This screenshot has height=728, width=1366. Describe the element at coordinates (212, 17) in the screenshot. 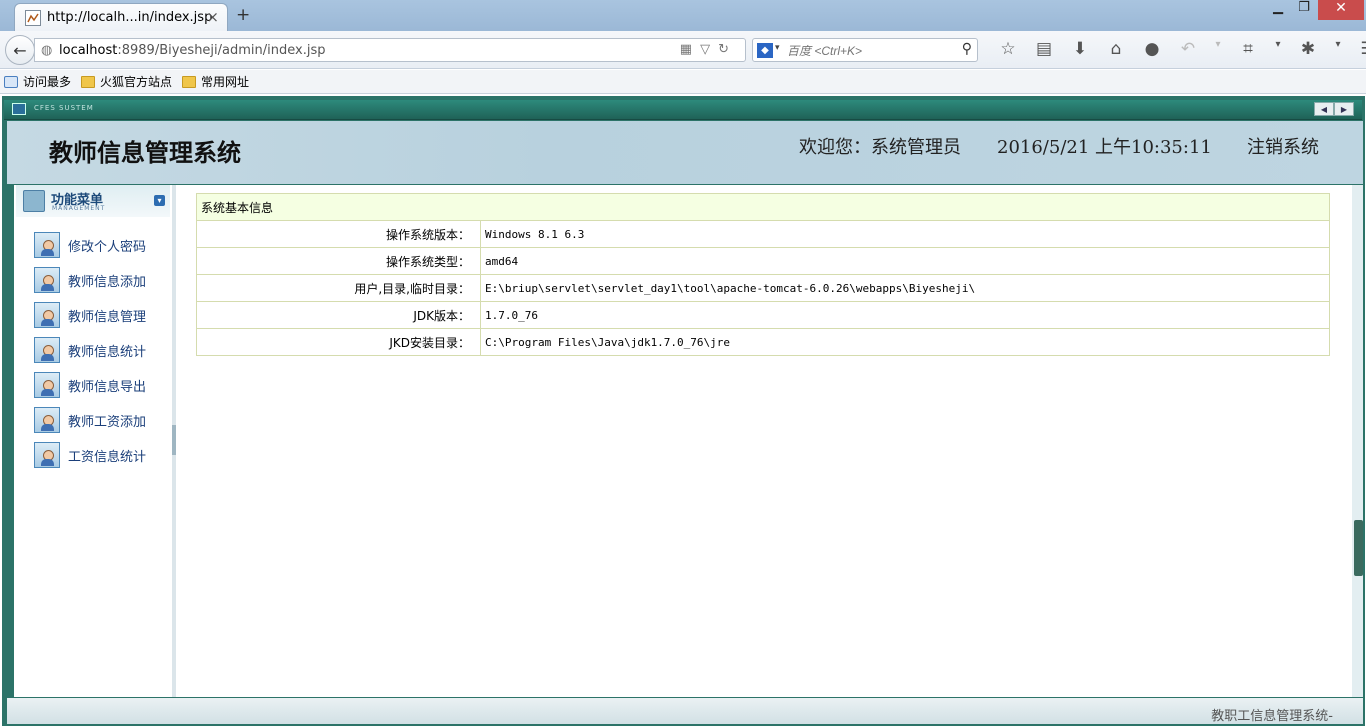

I see `tab-close-icon: ×` at that location.